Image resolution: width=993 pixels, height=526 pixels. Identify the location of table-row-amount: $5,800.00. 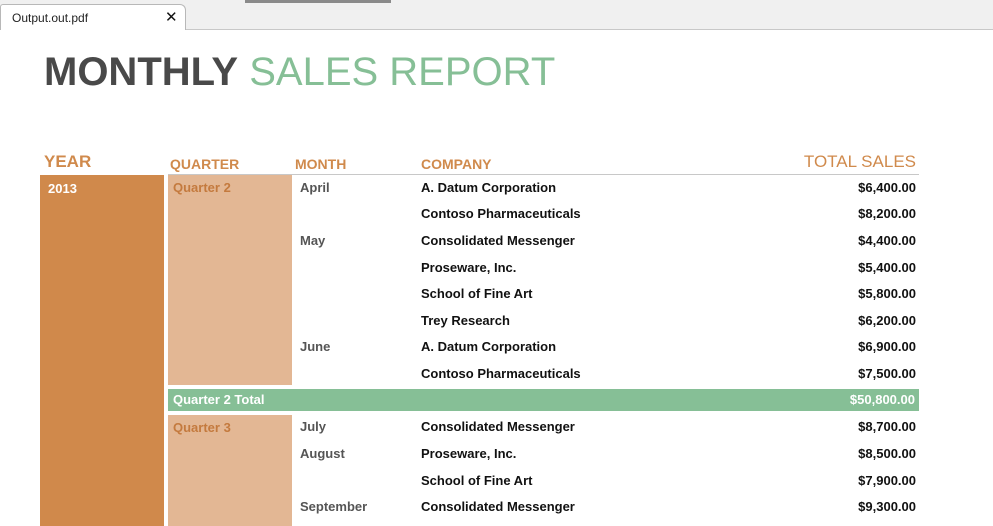
(887, 293).